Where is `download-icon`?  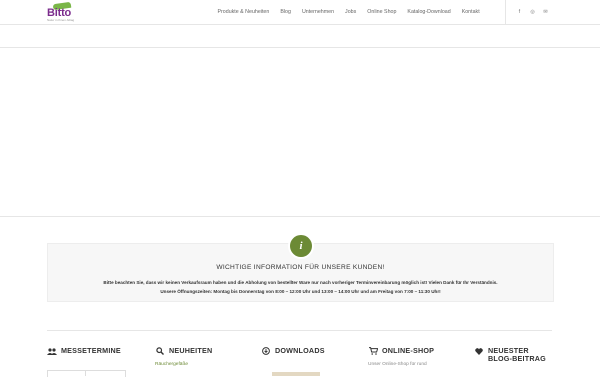
download-icon is located at coordinates (266, 351).